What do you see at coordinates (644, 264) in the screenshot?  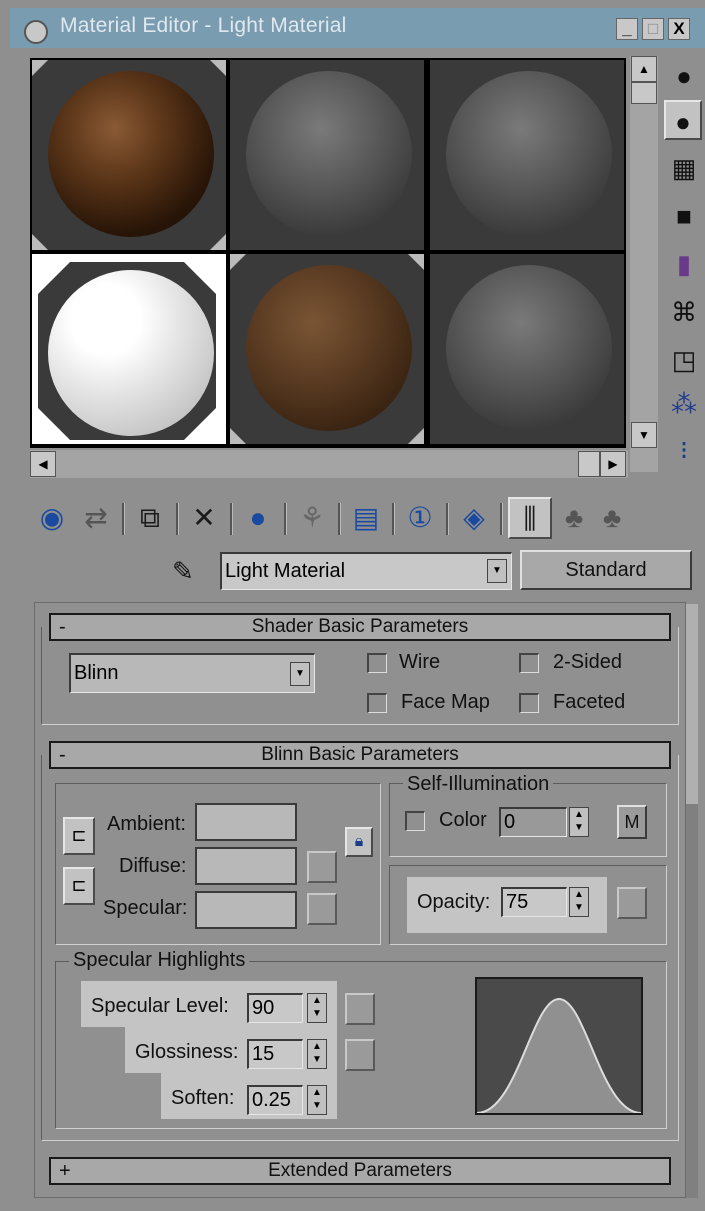 I see `slots-vertical-scrollbar: ▲ ▼` at bounding box center [644, 264].